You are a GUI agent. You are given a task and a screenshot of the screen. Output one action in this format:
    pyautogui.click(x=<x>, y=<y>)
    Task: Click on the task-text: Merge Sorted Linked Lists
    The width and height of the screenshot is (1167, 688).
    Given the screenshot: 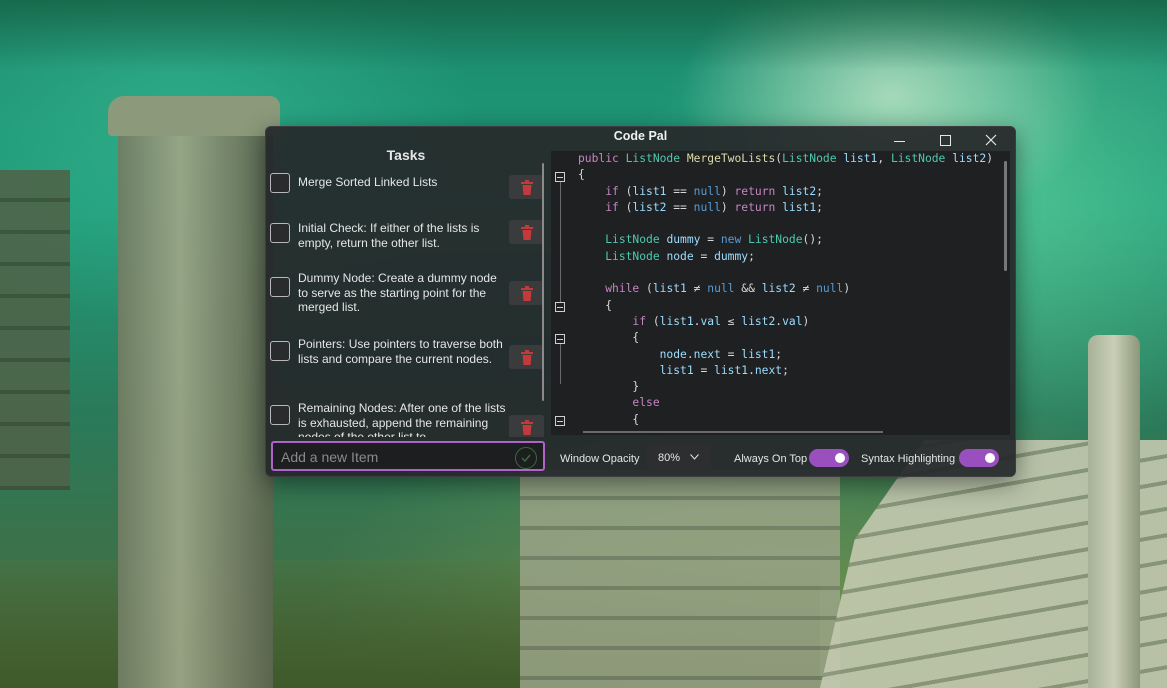 What is the action you would take?
    pyautogui.click(x=368, y=182)
    